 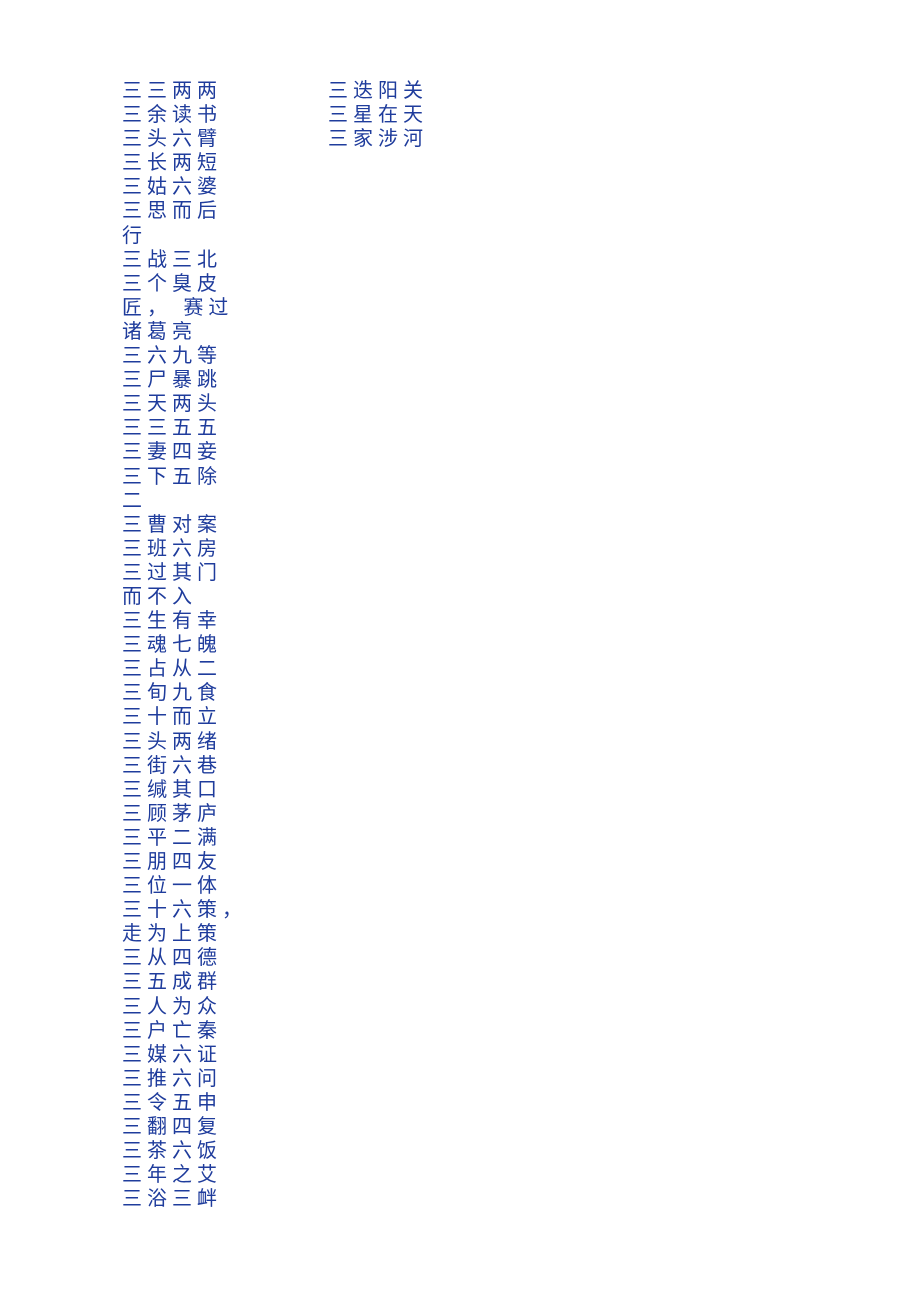 What do you see at coordinates (172, 282) in the screenshot?
I see `idiom-text-line: 三个臭皮` at bounding box center [172, 282].